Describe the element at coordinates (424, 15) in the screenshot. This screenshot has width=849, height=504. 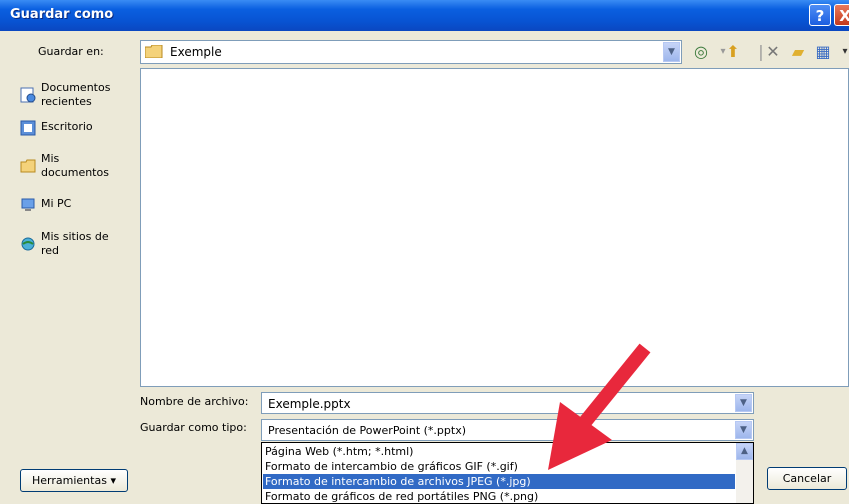
I see `title-bar` at that location.